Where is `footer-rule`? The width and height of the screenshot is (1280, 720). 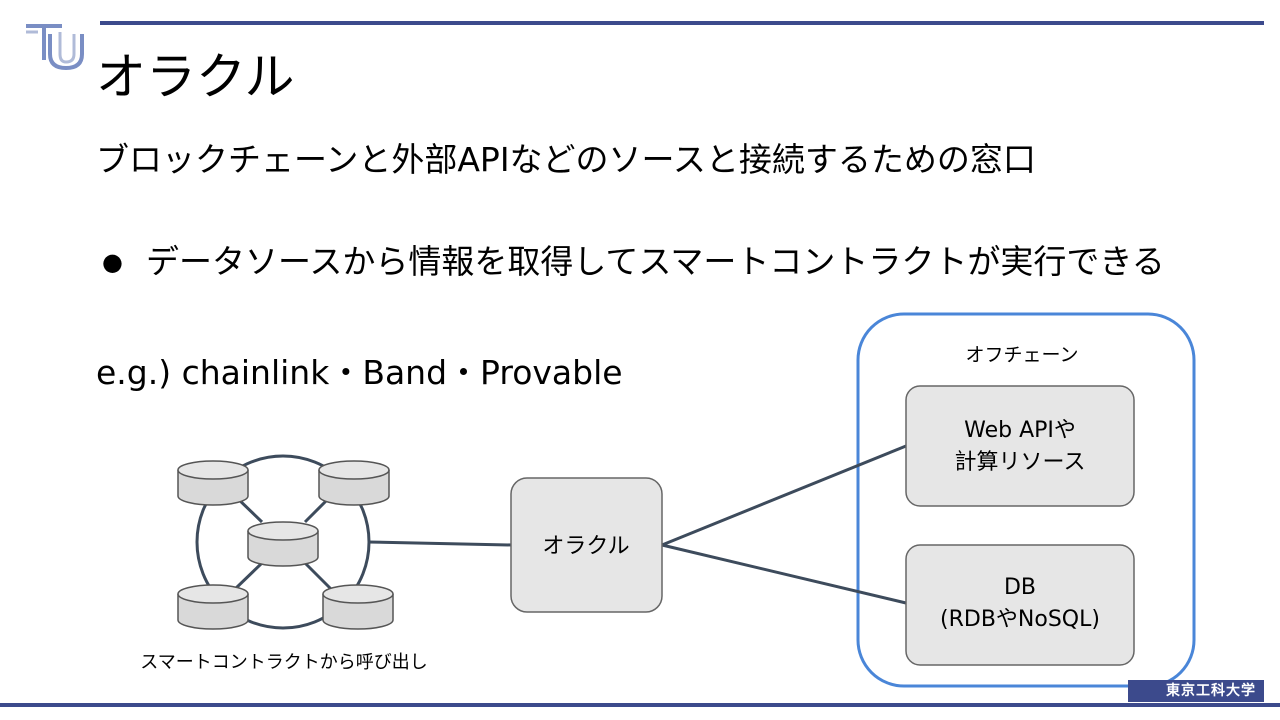 footer-rule is located at coordinates (640, 705).